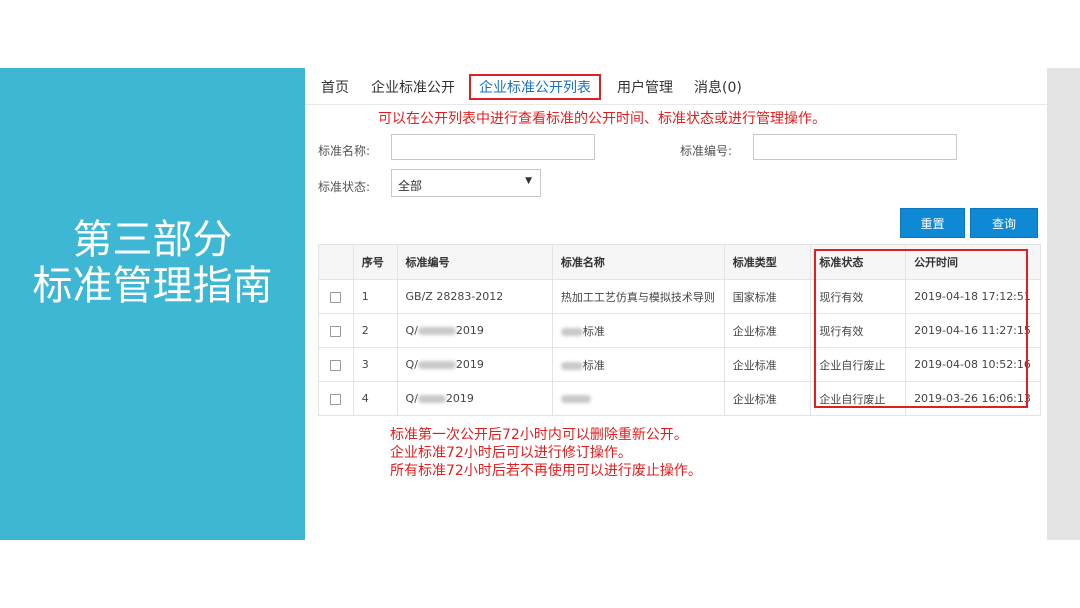  I want to click on standard-code-label: 标准编号:, so click(706, 151).